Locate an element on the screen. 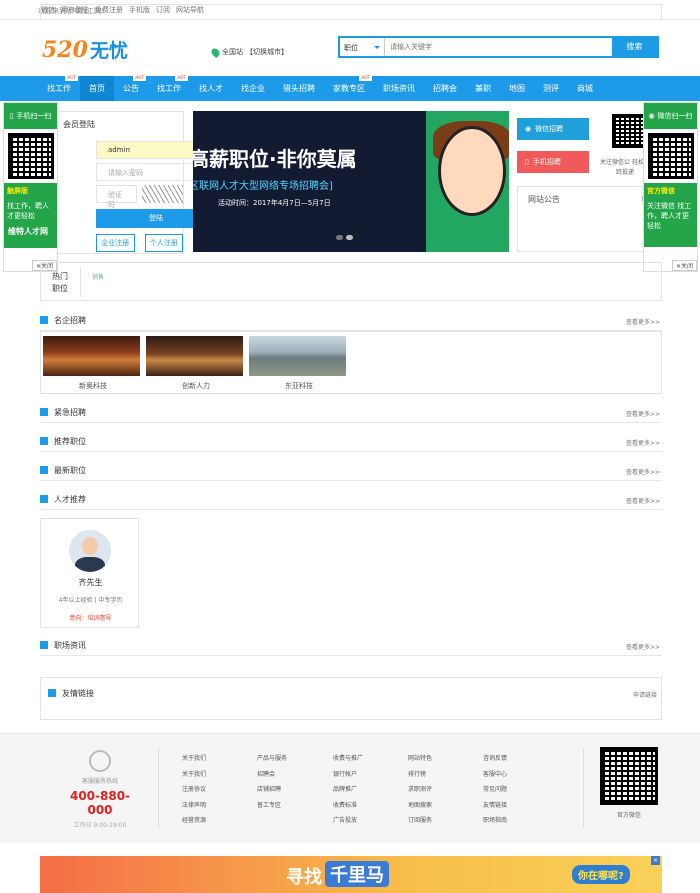 The width and height of the screenshot is (700, 893). hot-job-item: 销售 is located at coordinates (98, 276).